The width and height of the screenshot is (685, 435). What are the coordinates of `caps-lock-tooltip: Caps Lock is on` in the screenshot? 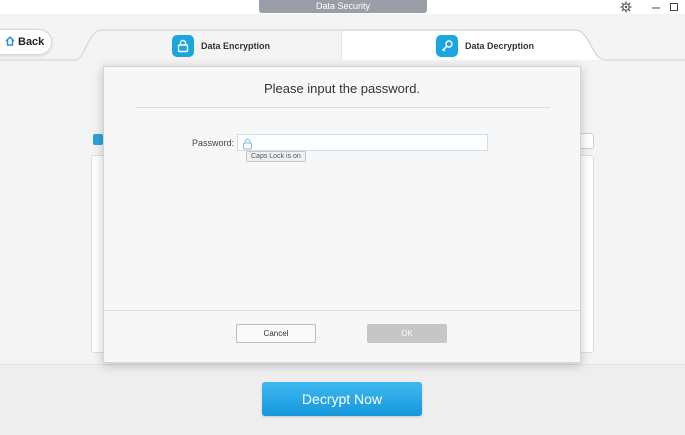 It's located at (276, 156).